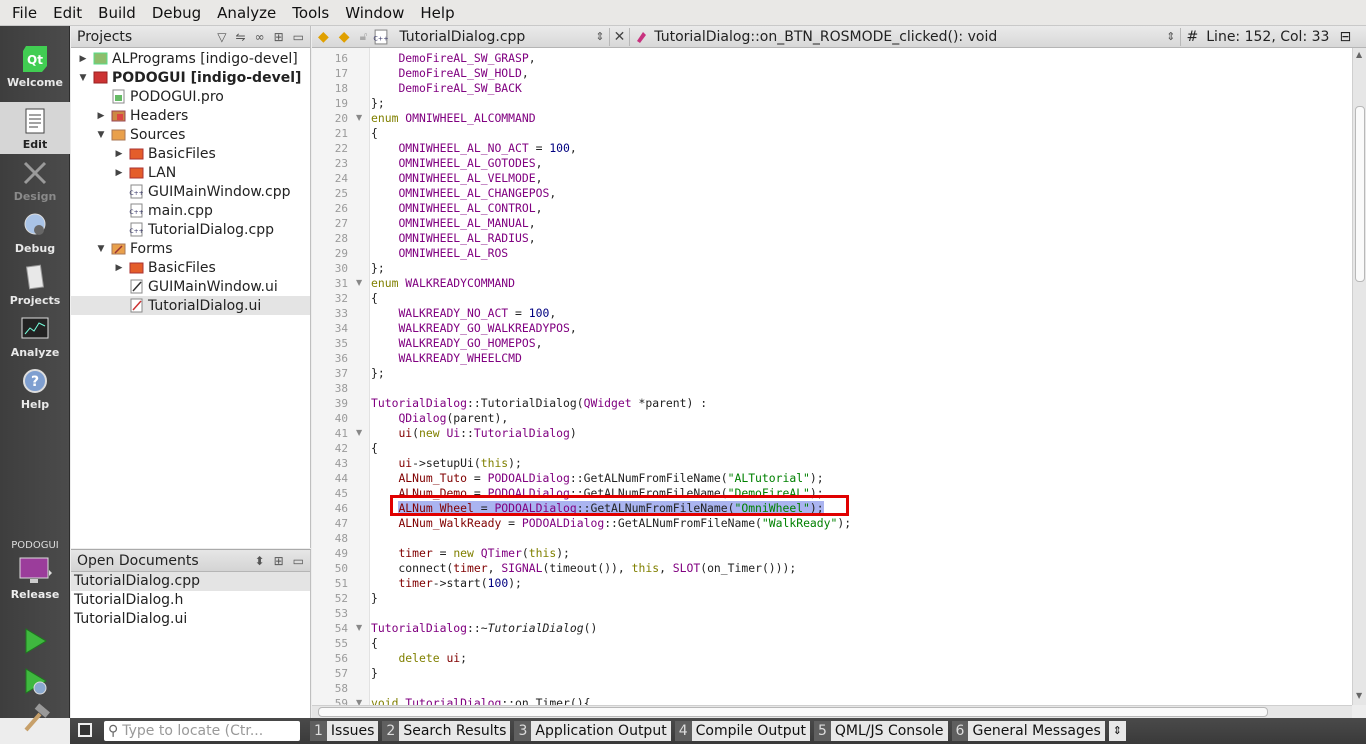 This screenshot has width=1366, height=744. Describe the element at coordinates (190, 115) in the screenshot. I see `tree-item: ▶ Headers` at that location.